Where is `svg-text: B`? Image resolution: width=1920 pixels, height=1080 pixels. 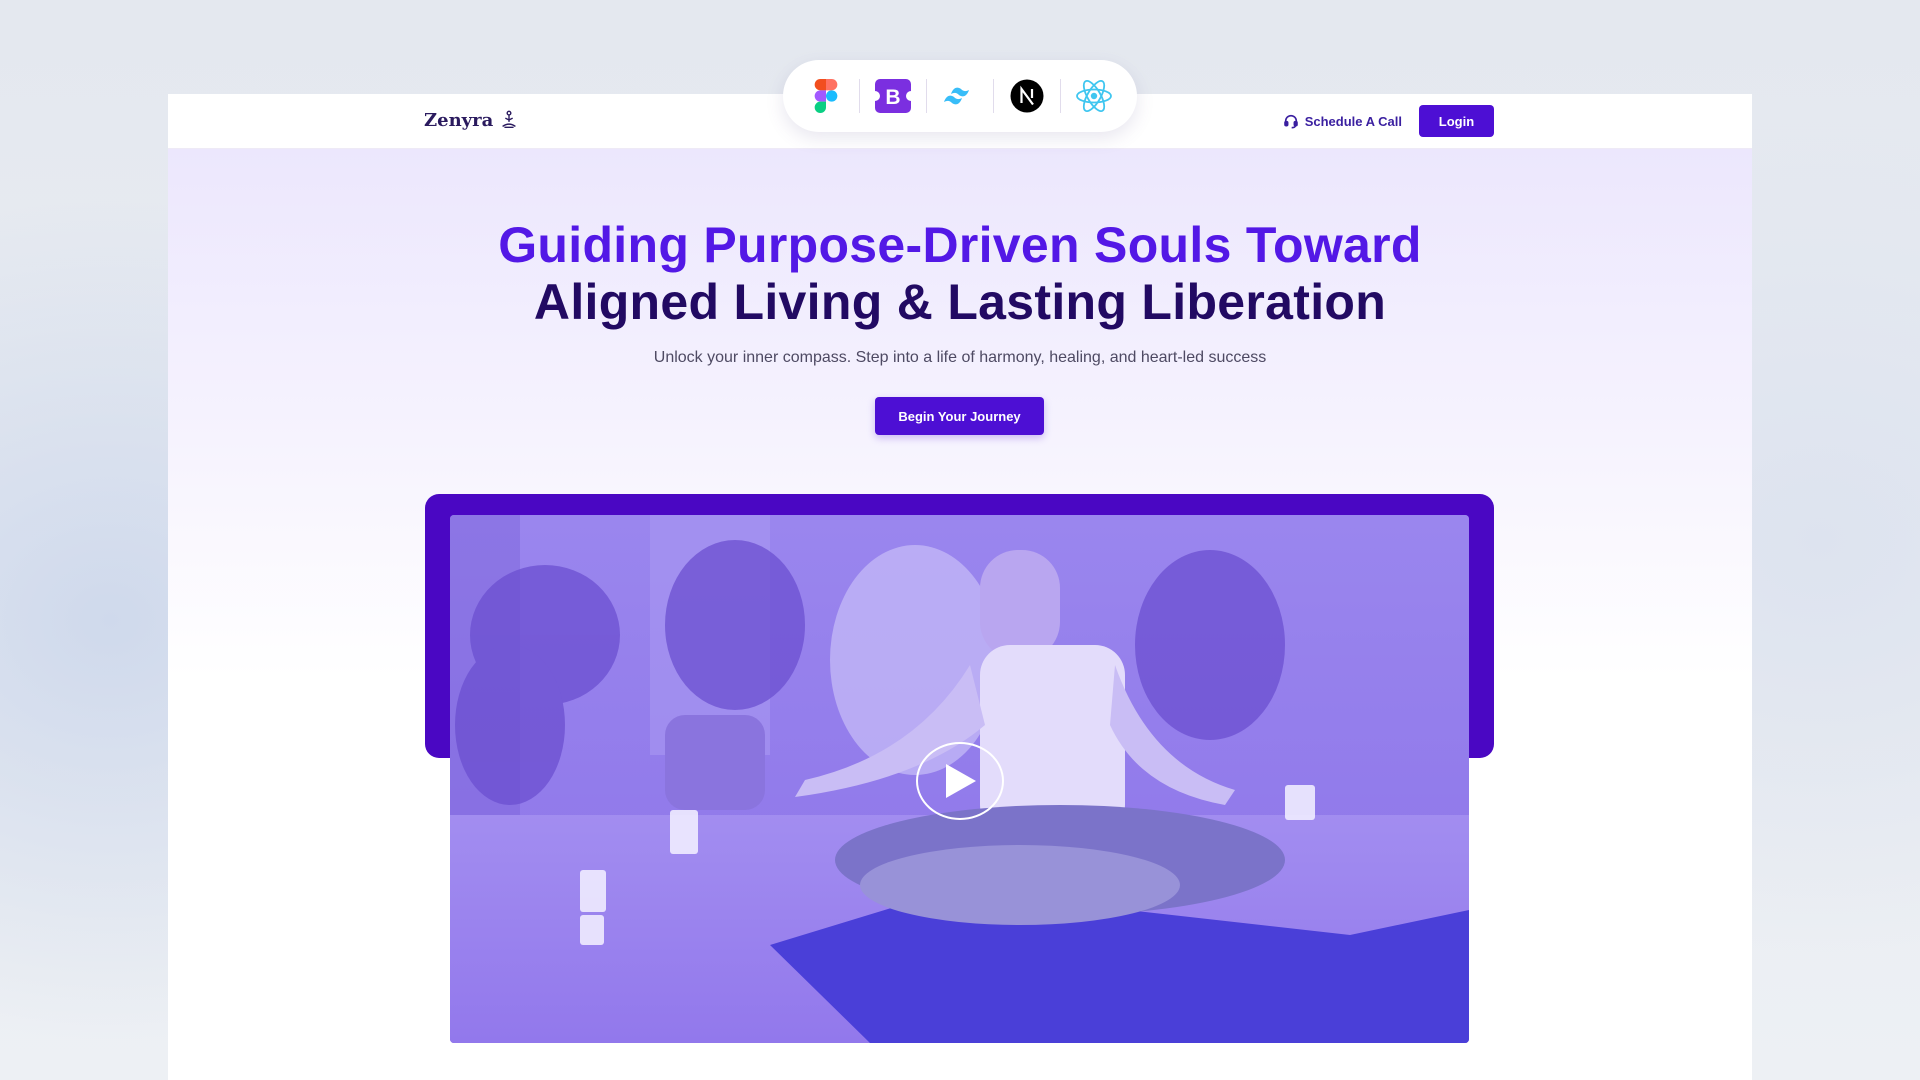
svg-text: B is located at coordinates (892, 97).